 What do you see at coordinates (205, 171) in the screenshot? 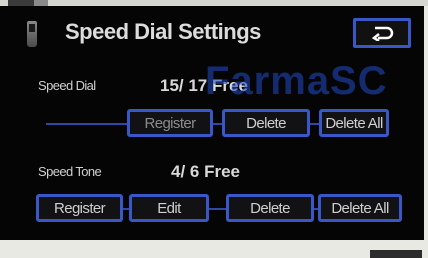
I see `speed-tone-count: 4/ 6 Free` at bounding box center [205, 171].